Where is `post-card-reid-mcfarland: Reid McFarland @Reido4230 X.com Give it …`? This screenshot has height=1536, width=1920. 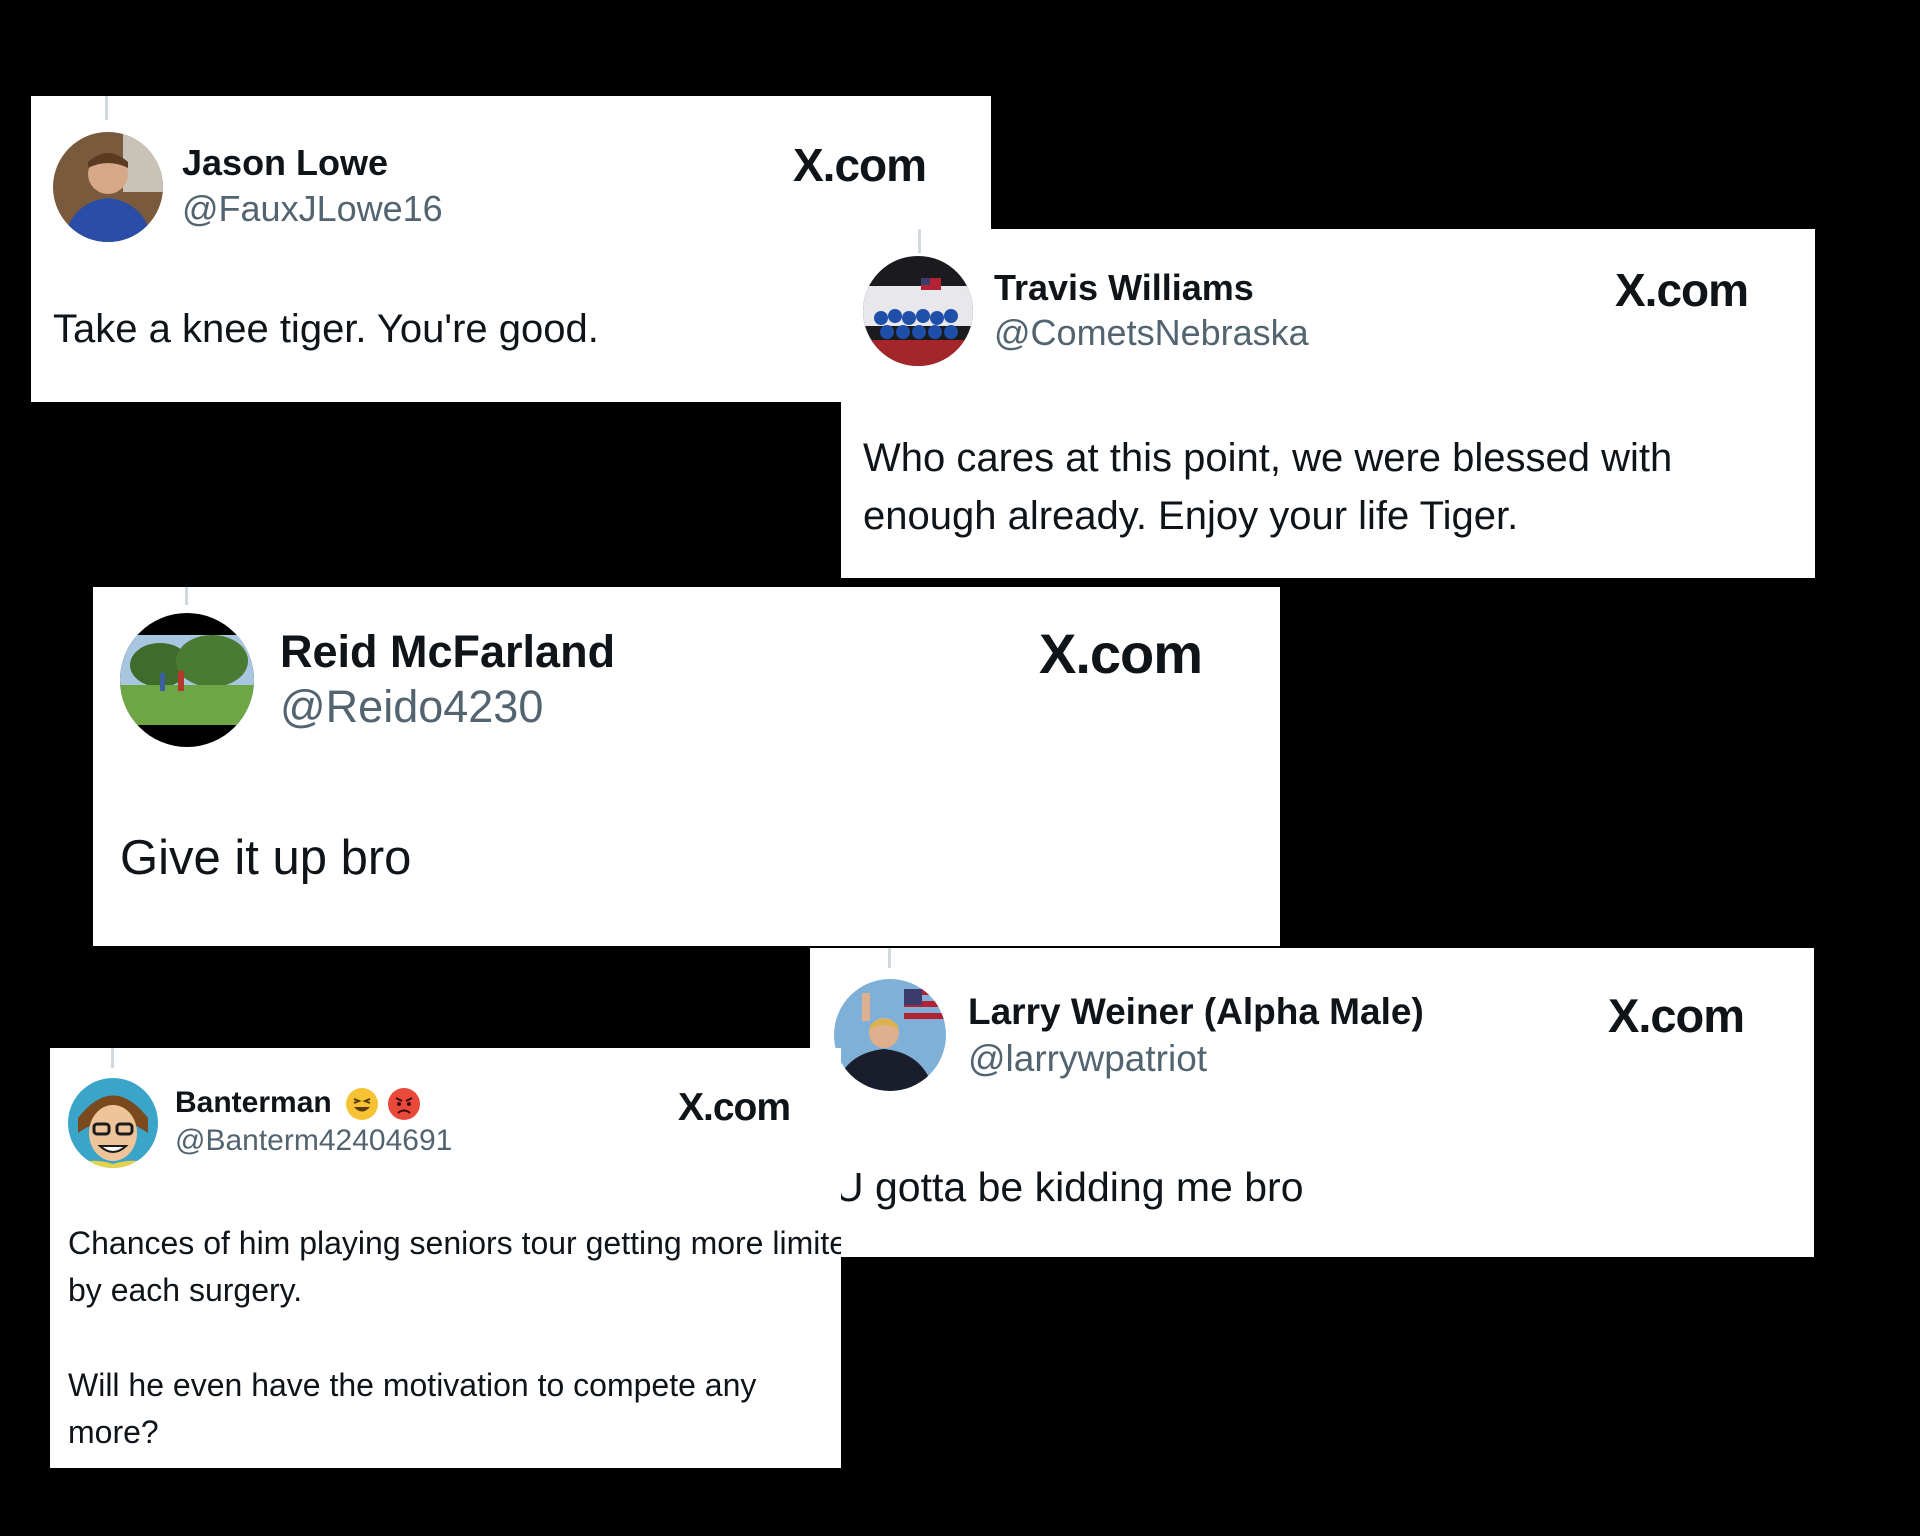
post-card-reid-mcfarland: Reid McFarland @Reido4230 X.com Give it … is located at coordinates (686, 766).